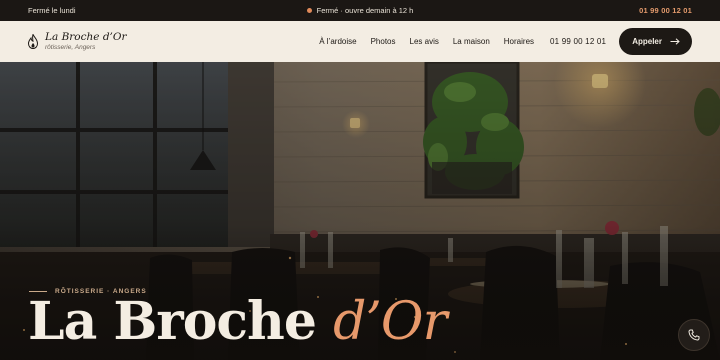 This screenshot has height=360, width=720. I want to click on nav-item-maison: La maison, so click(471, 41).